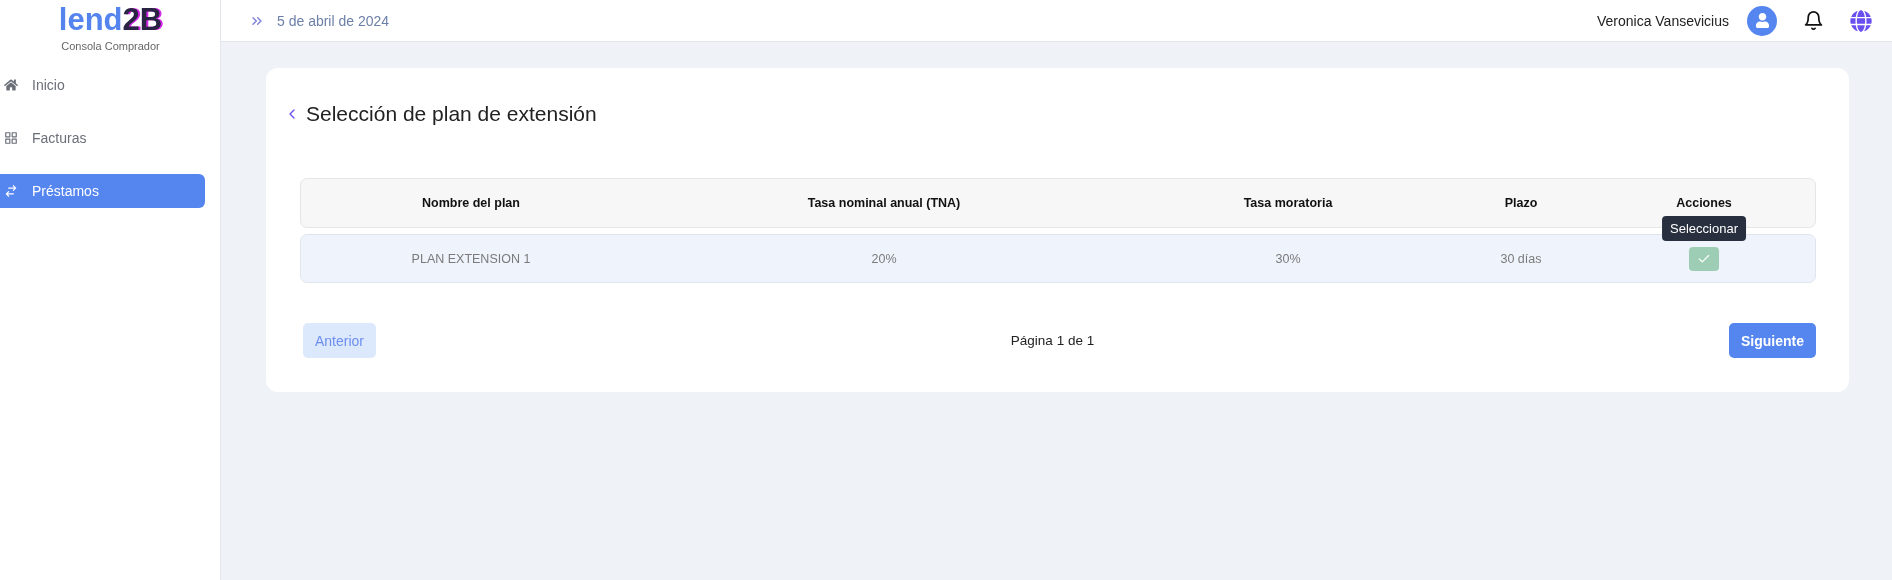  I want to click on user-name: Veronica Vansevicius, so click(1662, 20).